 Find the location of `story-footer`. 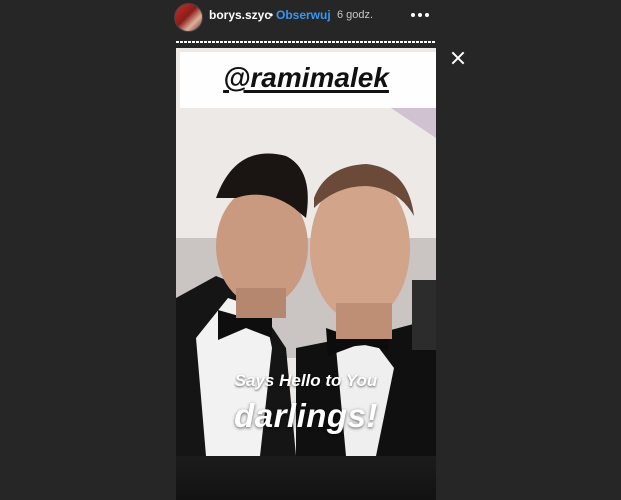

story-footer is located at coordinates (306, 478).